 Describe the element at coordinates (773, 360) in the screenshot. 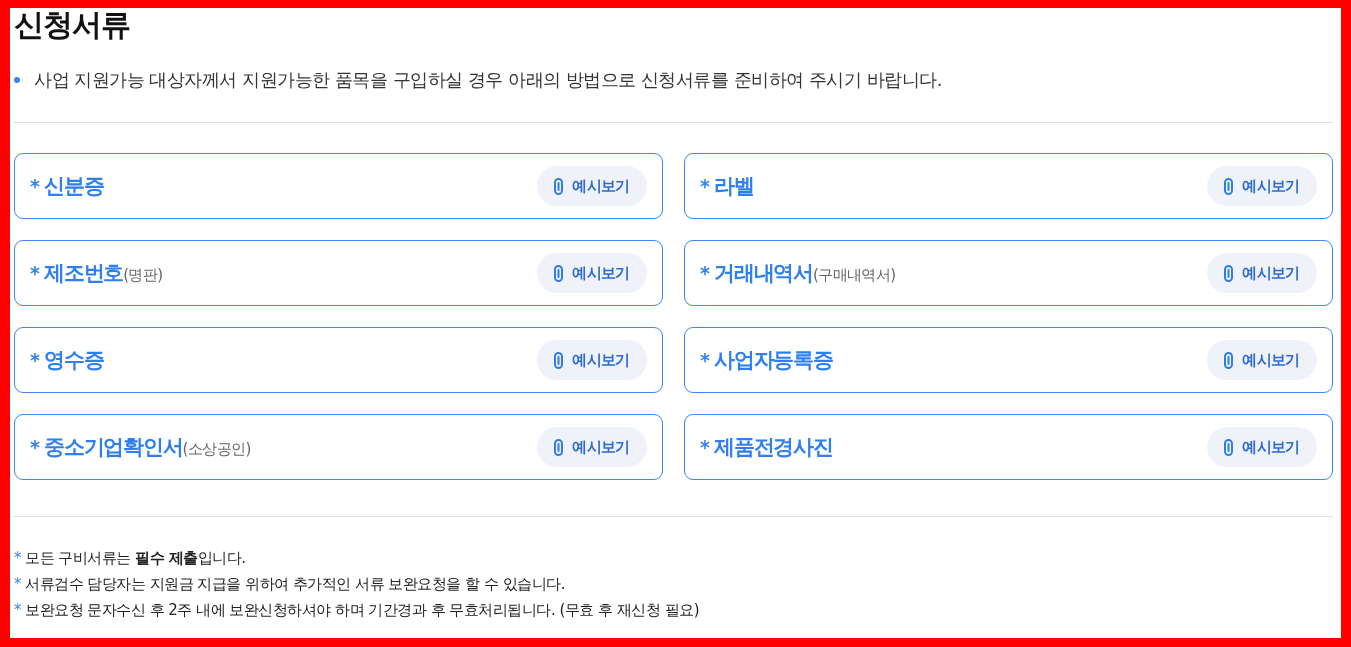

I see `document-title: 사업자등록증` at that location.